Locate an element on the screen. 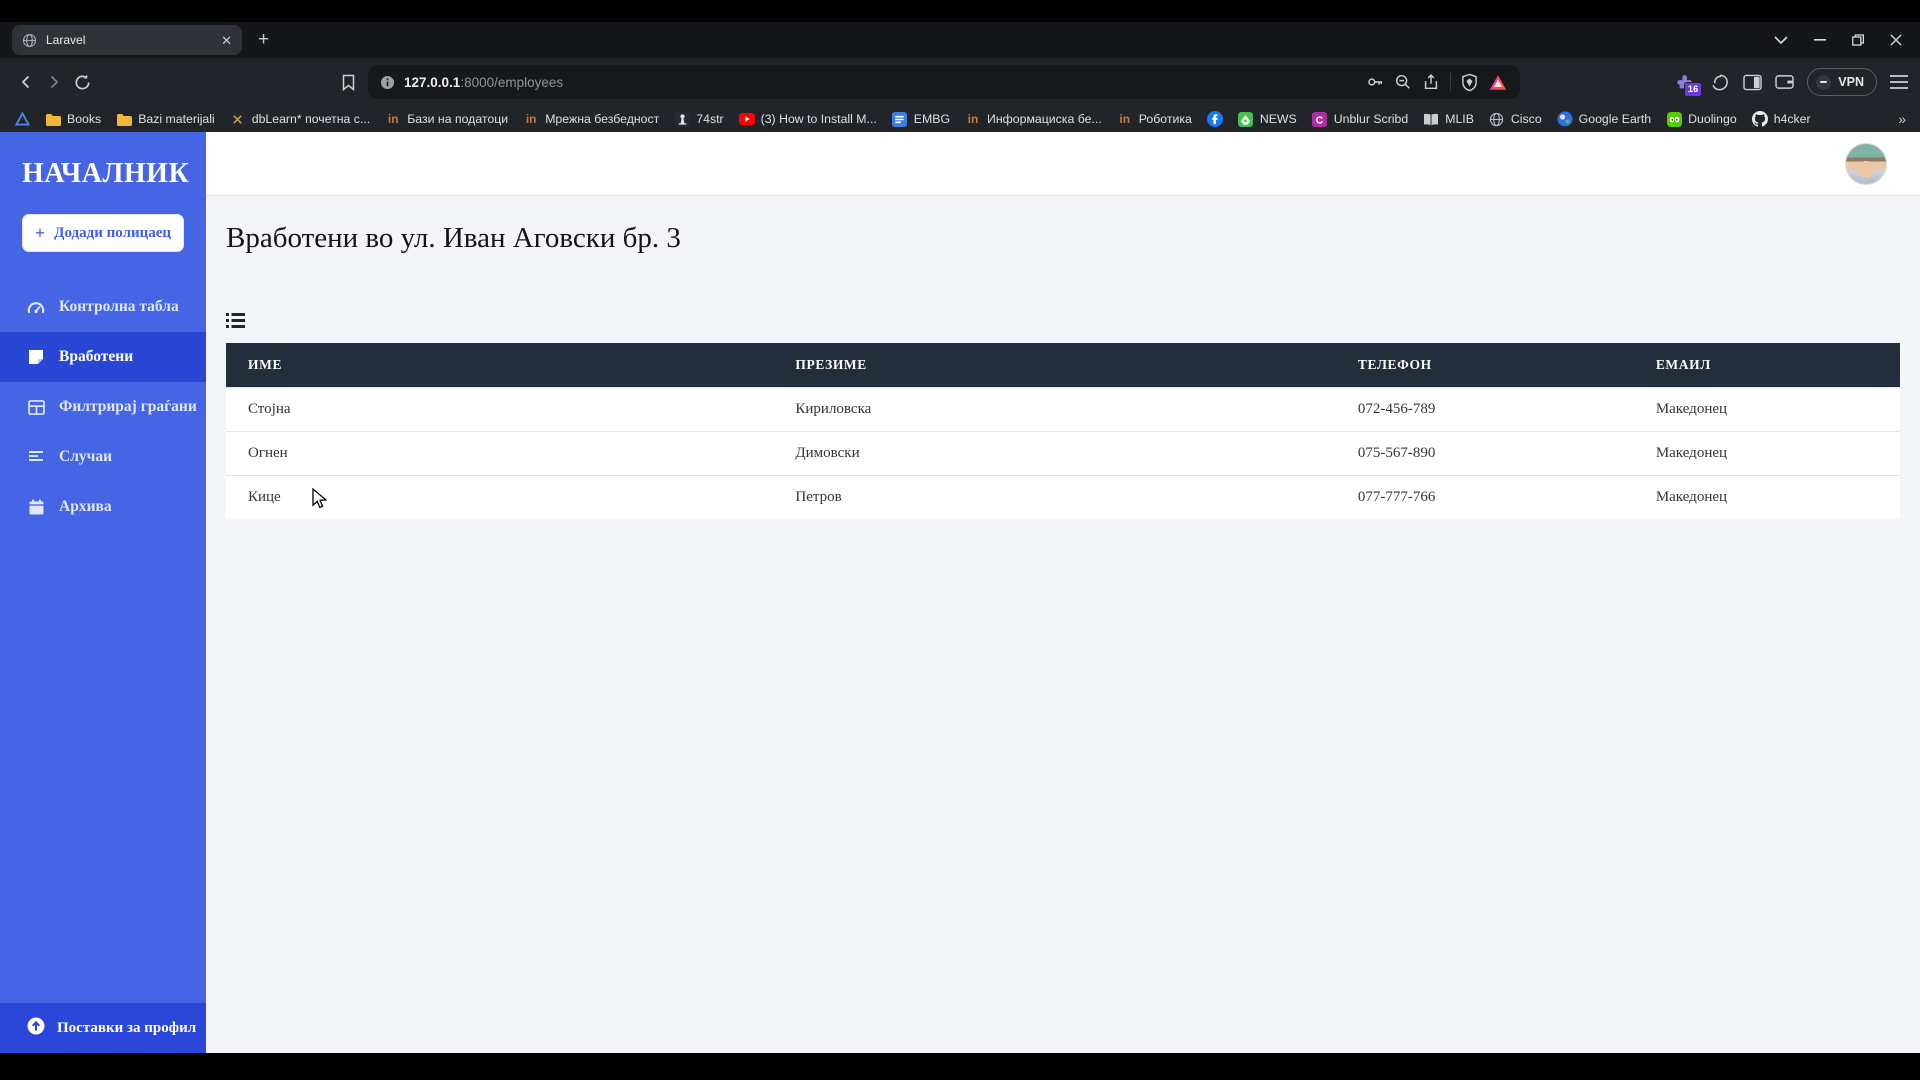  bookmark-item: in Роботика is located at coordinates (1154, 119).